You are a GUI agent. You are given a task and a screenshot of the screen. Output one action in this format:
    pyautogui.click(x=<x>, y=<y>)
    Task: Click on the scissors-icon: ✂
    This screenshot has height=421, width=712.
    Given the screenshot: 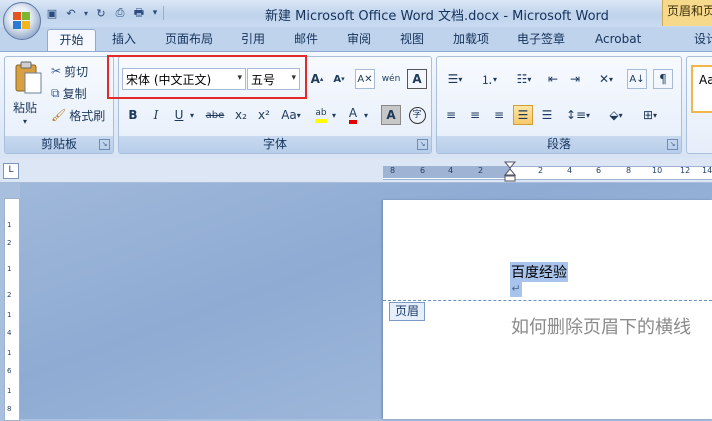 What is the action you would take?
    pyautogui.click(x=56, y=71)
    